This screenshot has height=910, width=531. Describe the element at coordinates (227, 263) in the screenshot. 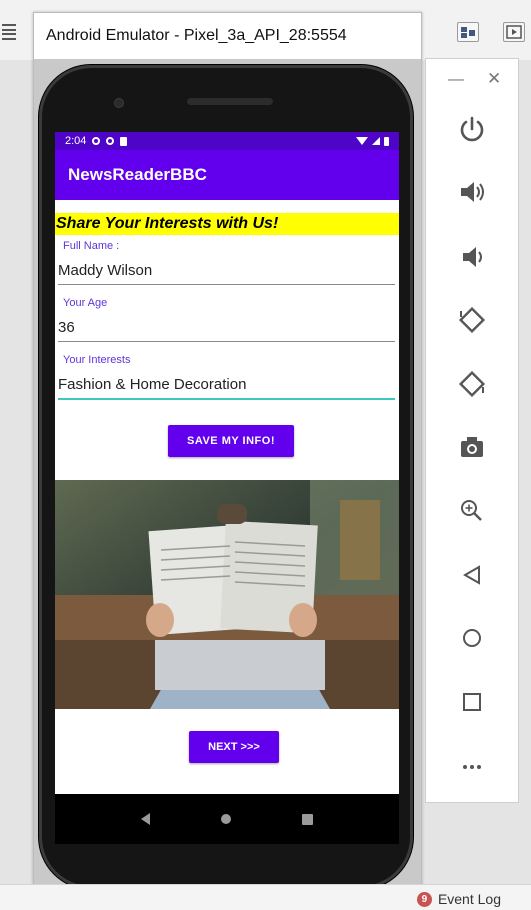

I see `full-name-field: Full Name : Maddy Wilson` at that location.